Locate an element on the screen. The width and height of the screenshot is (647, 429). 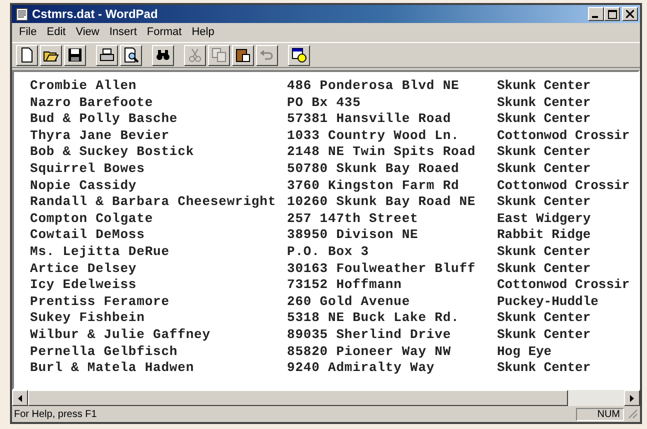
page-magnifier-icon is located at coordinates (131, 55).